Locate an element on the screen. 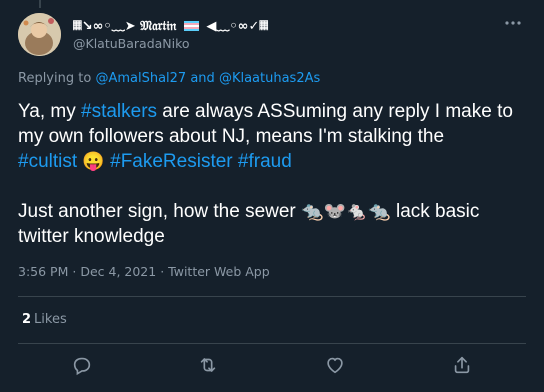 The height and width of the screenshot is (392, 544). retweet-icon is located at coordinates (208, 365).